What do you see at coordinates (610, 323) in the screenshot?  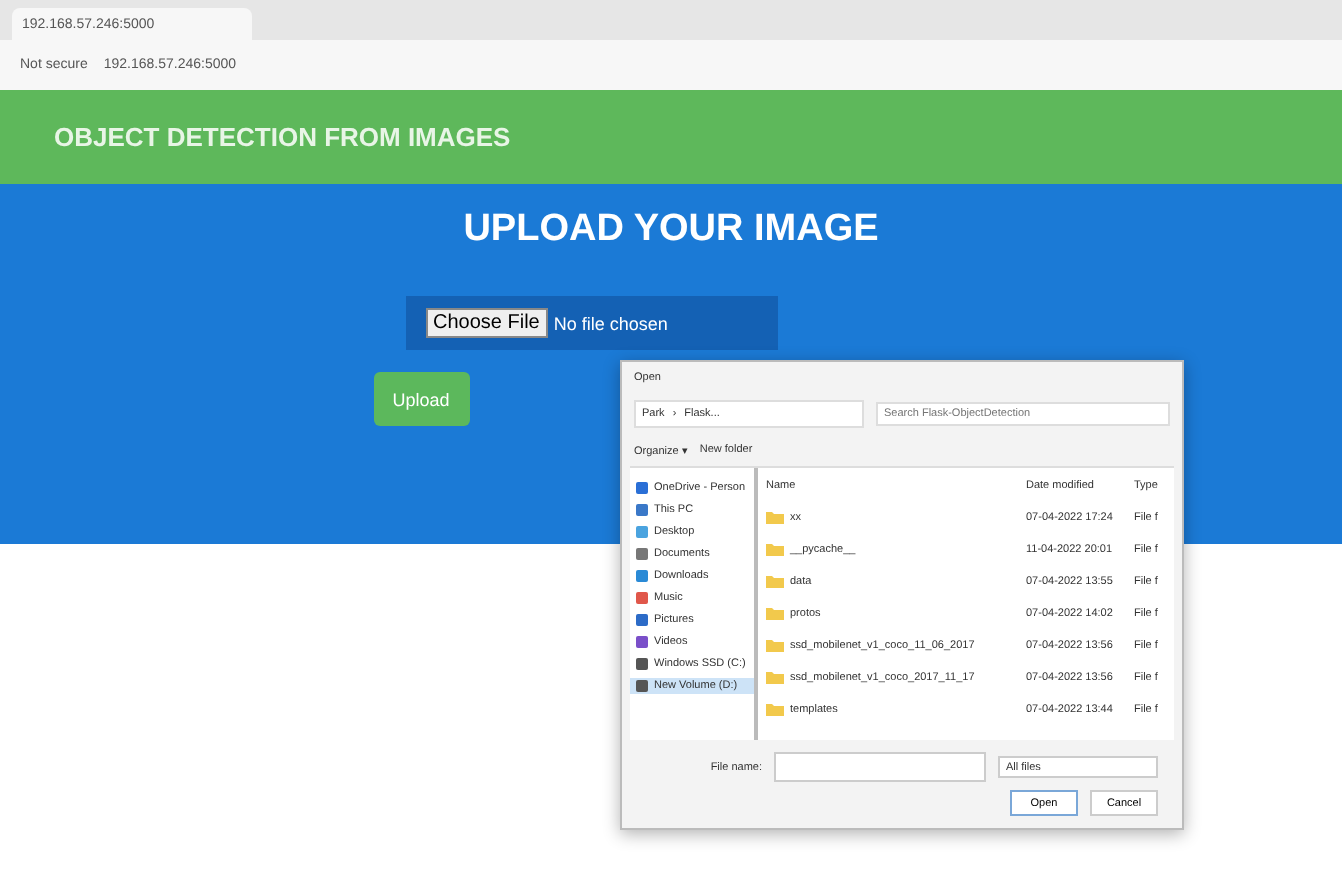 I see `file-status: No file chosen` at bounding box center [610, 323].